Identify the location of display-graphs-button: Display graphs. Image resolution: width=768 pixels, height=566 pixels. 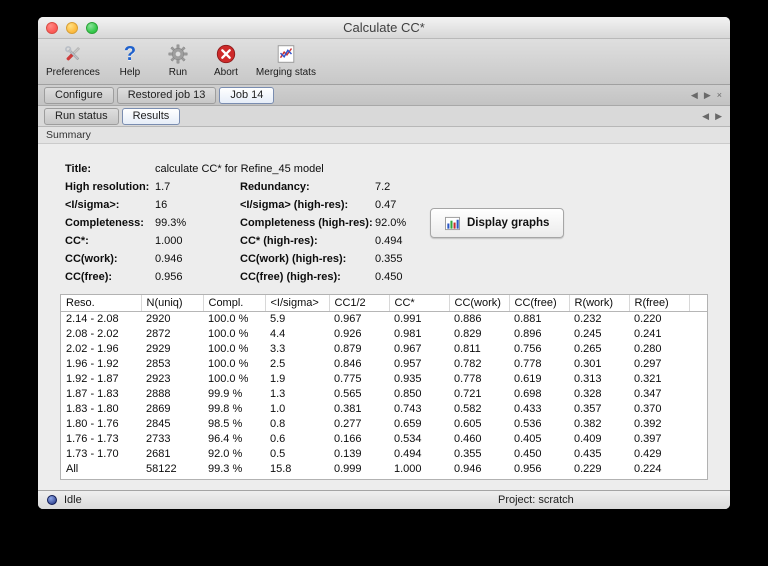
(497, 223).